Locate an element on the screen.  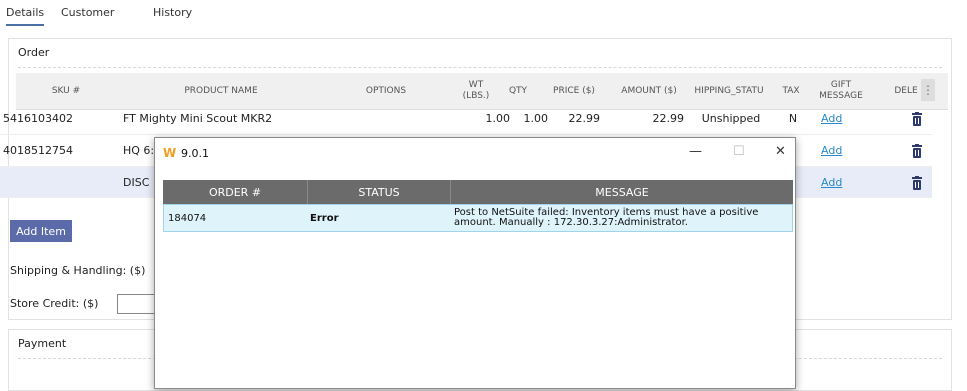
amount-cell: 22.99 is located at coordinates (668, 118).